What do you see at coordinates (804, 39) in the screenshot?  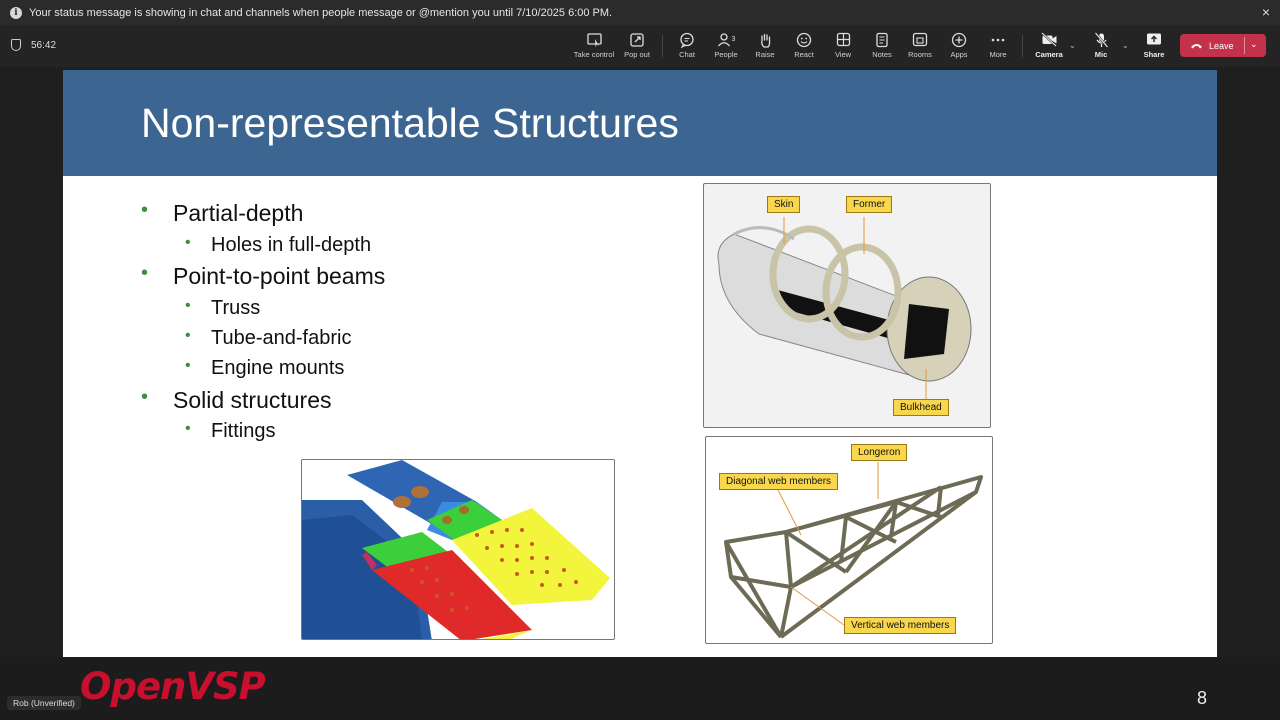 I see `smiley-icon` at bounding box center [804, 39].